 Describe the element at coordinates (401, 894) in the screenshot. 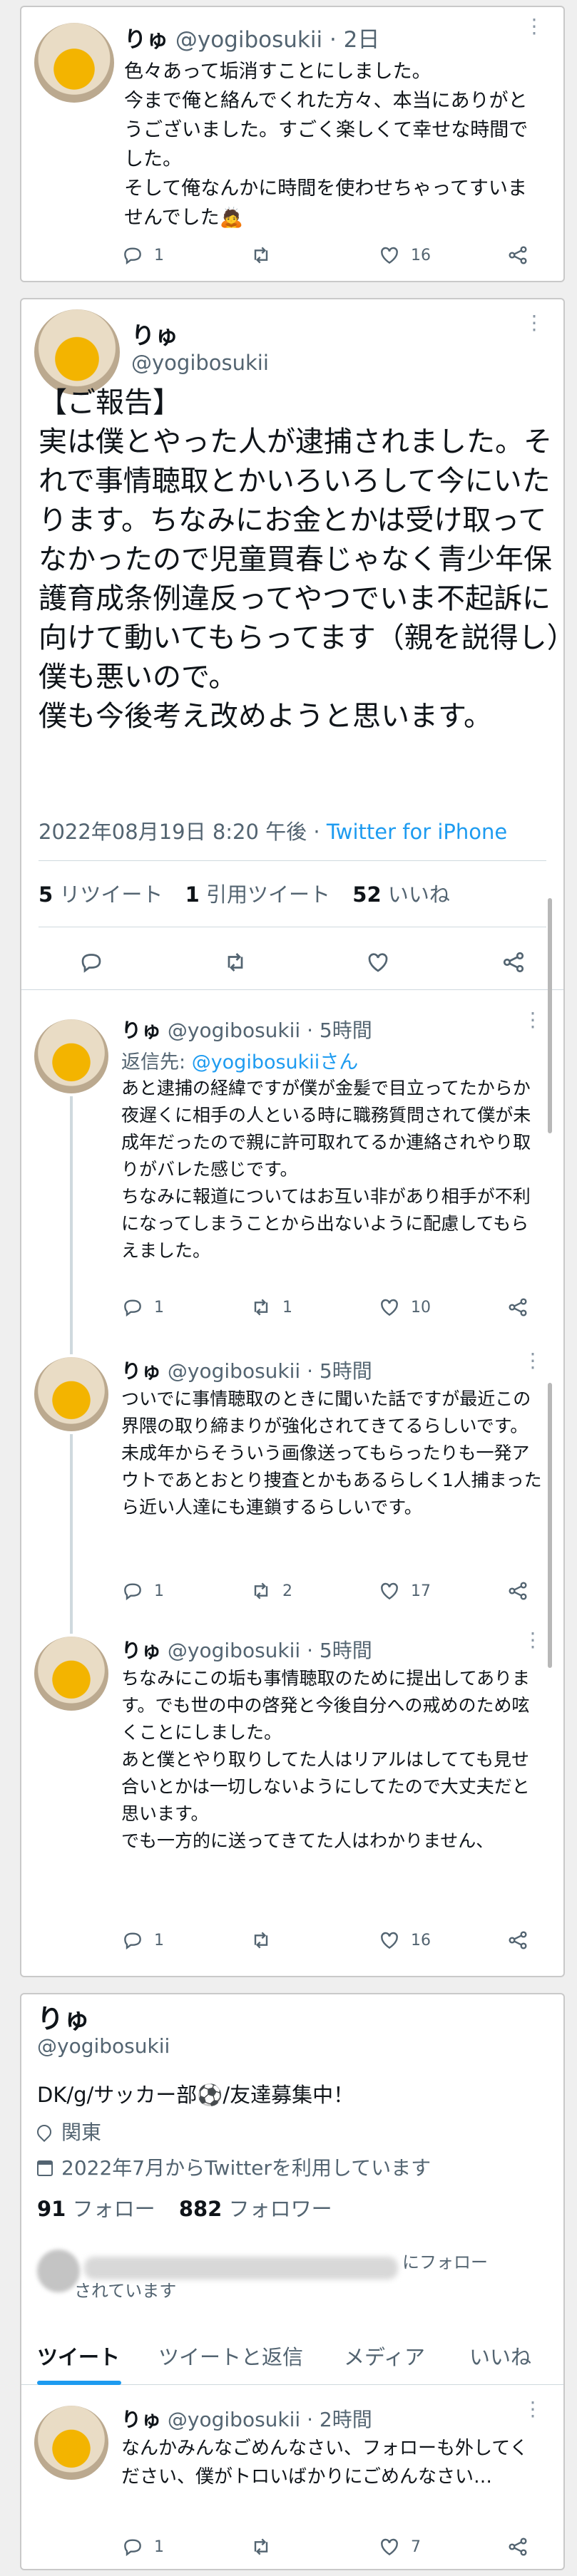

I see `like-stat: 52 いいね` at that location.